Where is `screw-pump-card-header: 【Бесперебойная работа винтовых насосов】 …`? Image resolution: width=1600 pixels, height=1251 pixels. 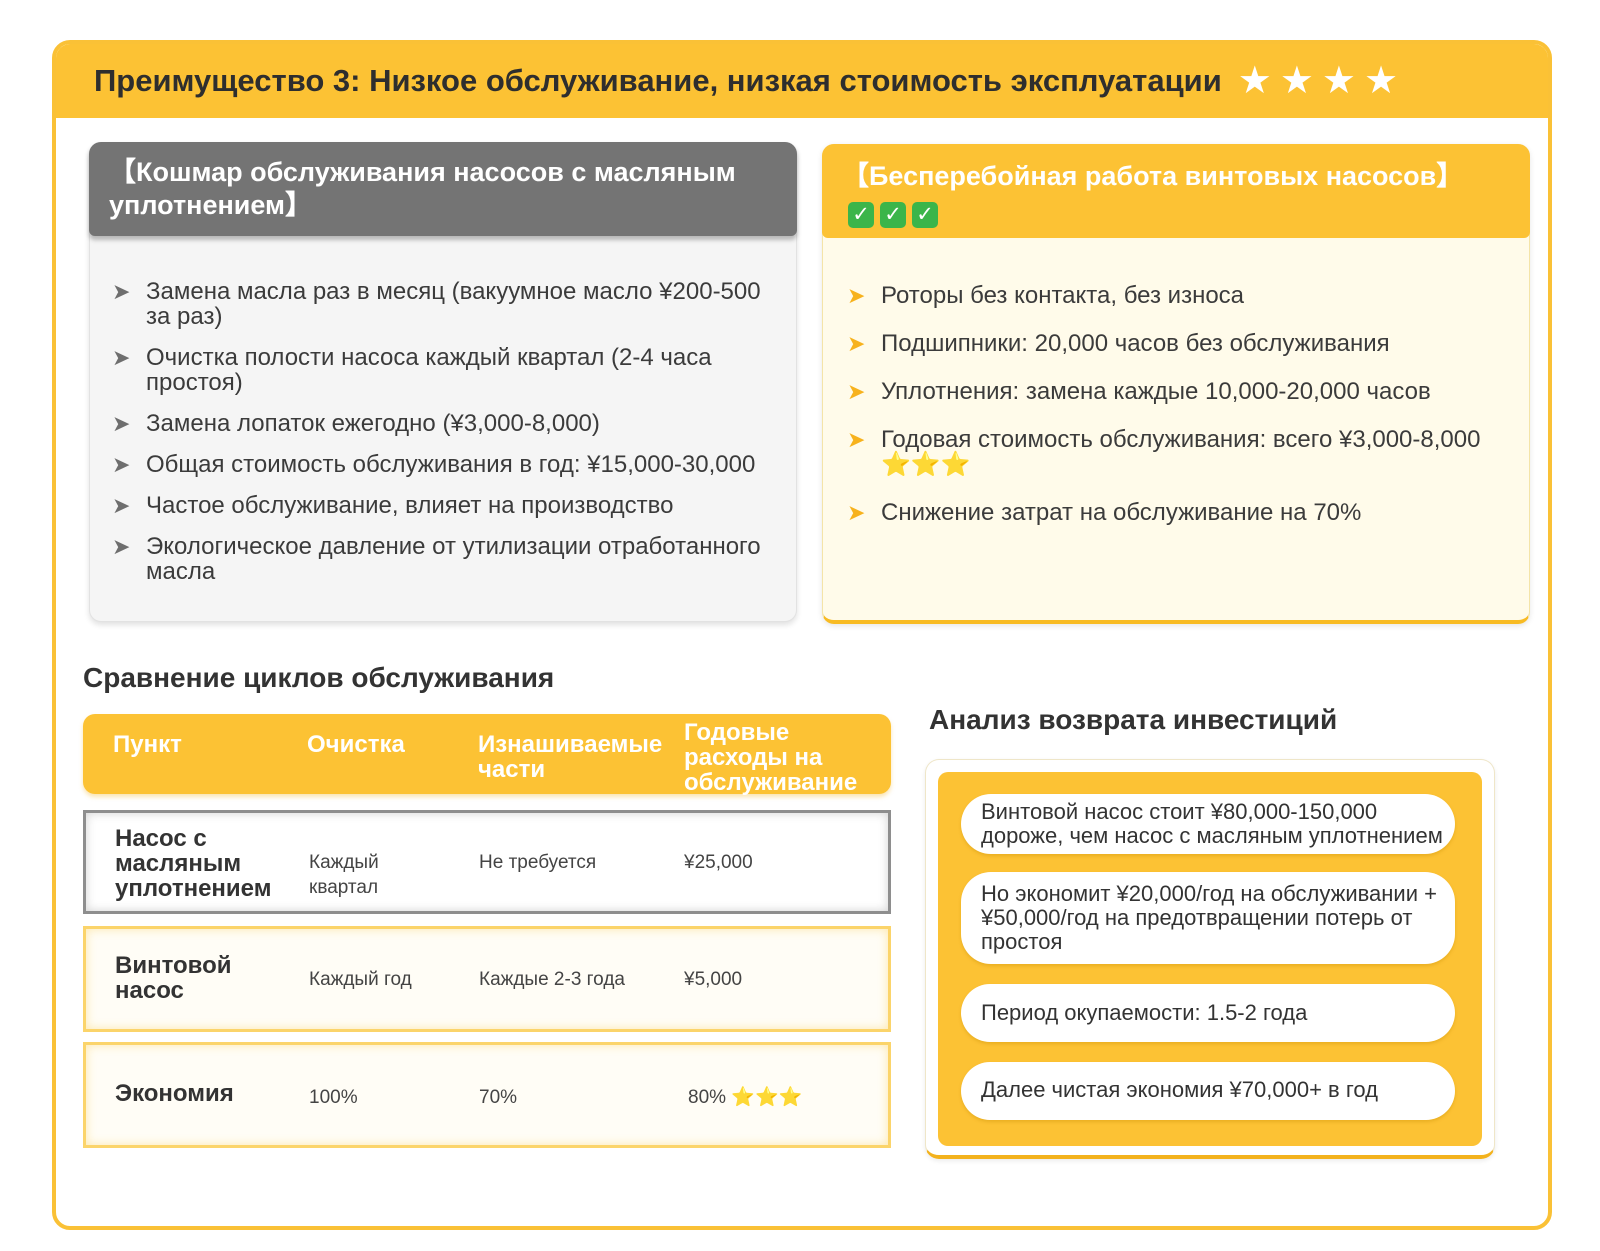
screw-pump-card-header: 【Бесперебойная работа винтовых насосов】 … is located at coordinates (1176, 191).